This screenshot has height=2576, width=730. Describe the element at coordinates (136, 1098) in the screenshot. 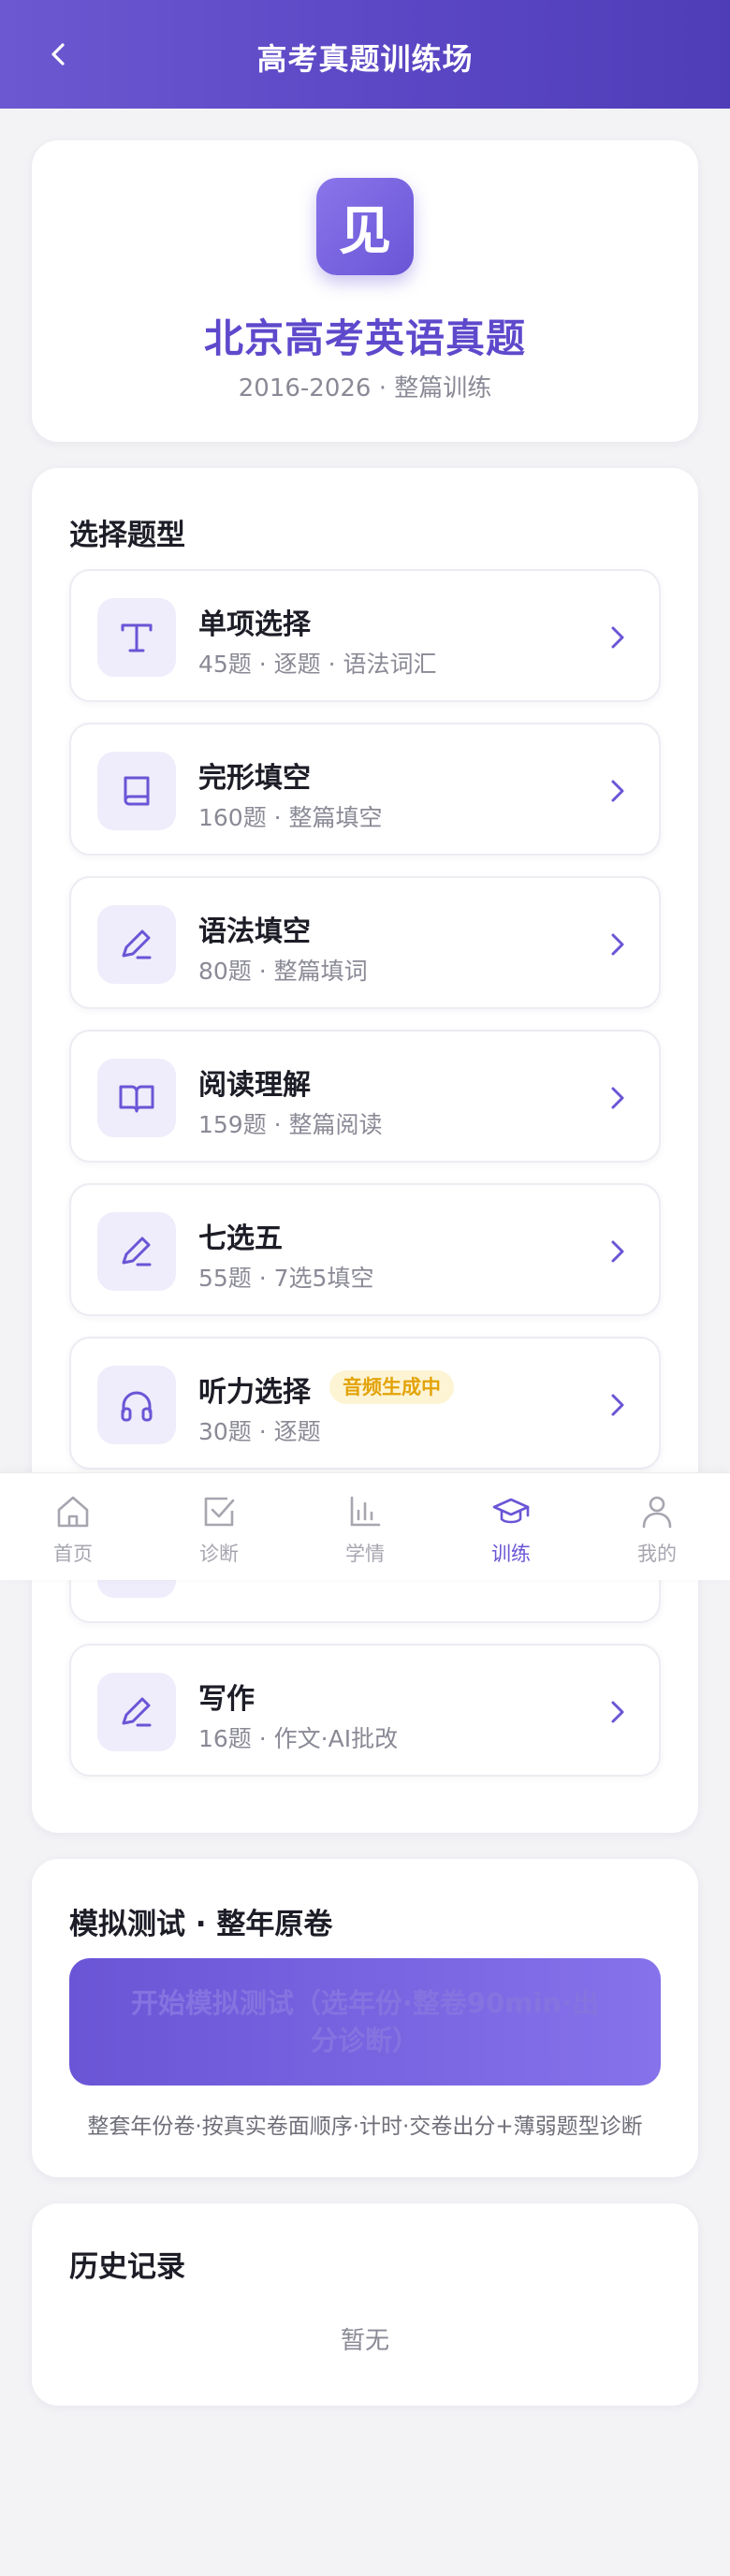

I see `open-book-icon` at that location.